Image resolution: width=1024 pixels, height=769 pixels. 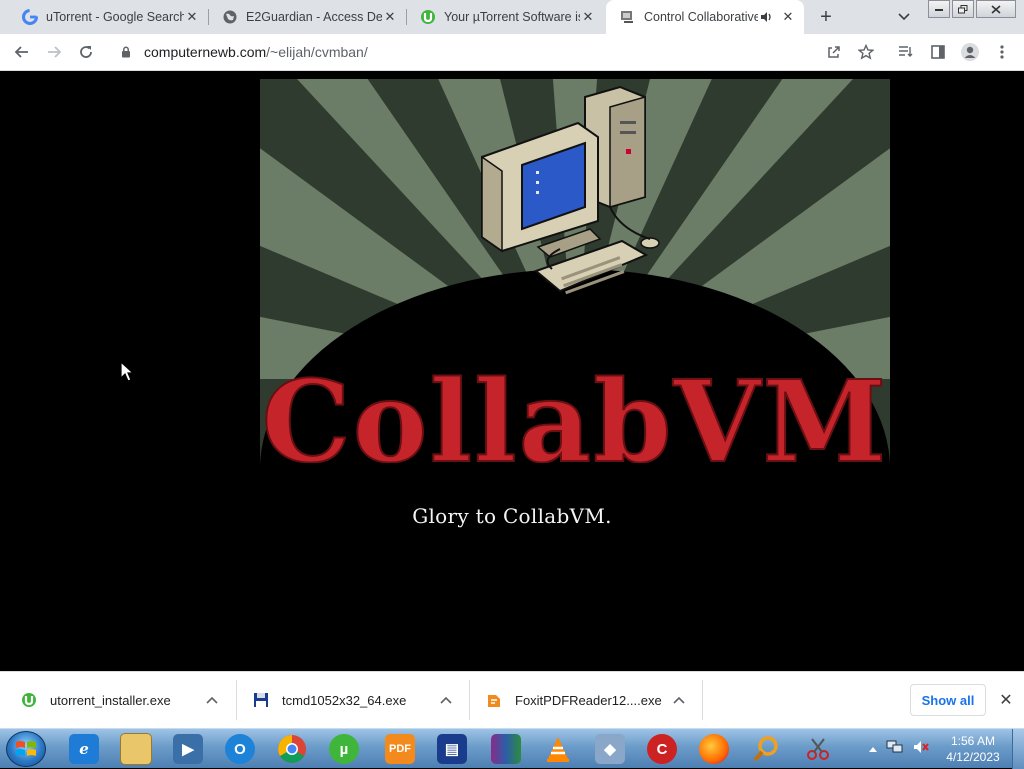 I want to click on chevron-down-icon, so click(x=904, y=17).